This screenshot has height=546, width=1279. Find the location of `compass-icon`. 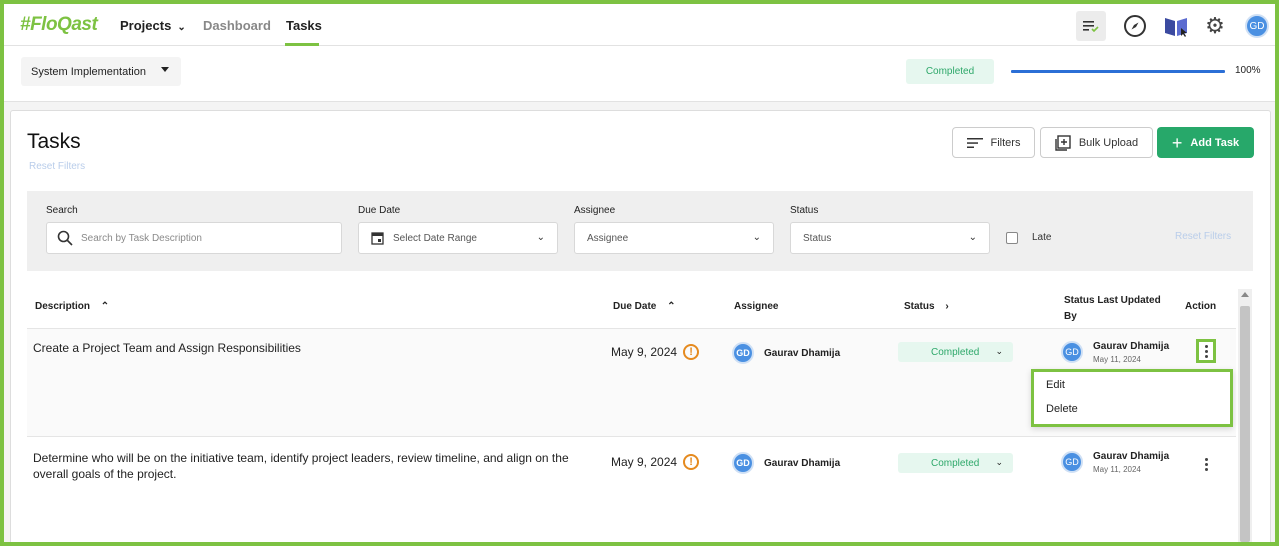

compass-icon is located at coordinates (1135, 26).